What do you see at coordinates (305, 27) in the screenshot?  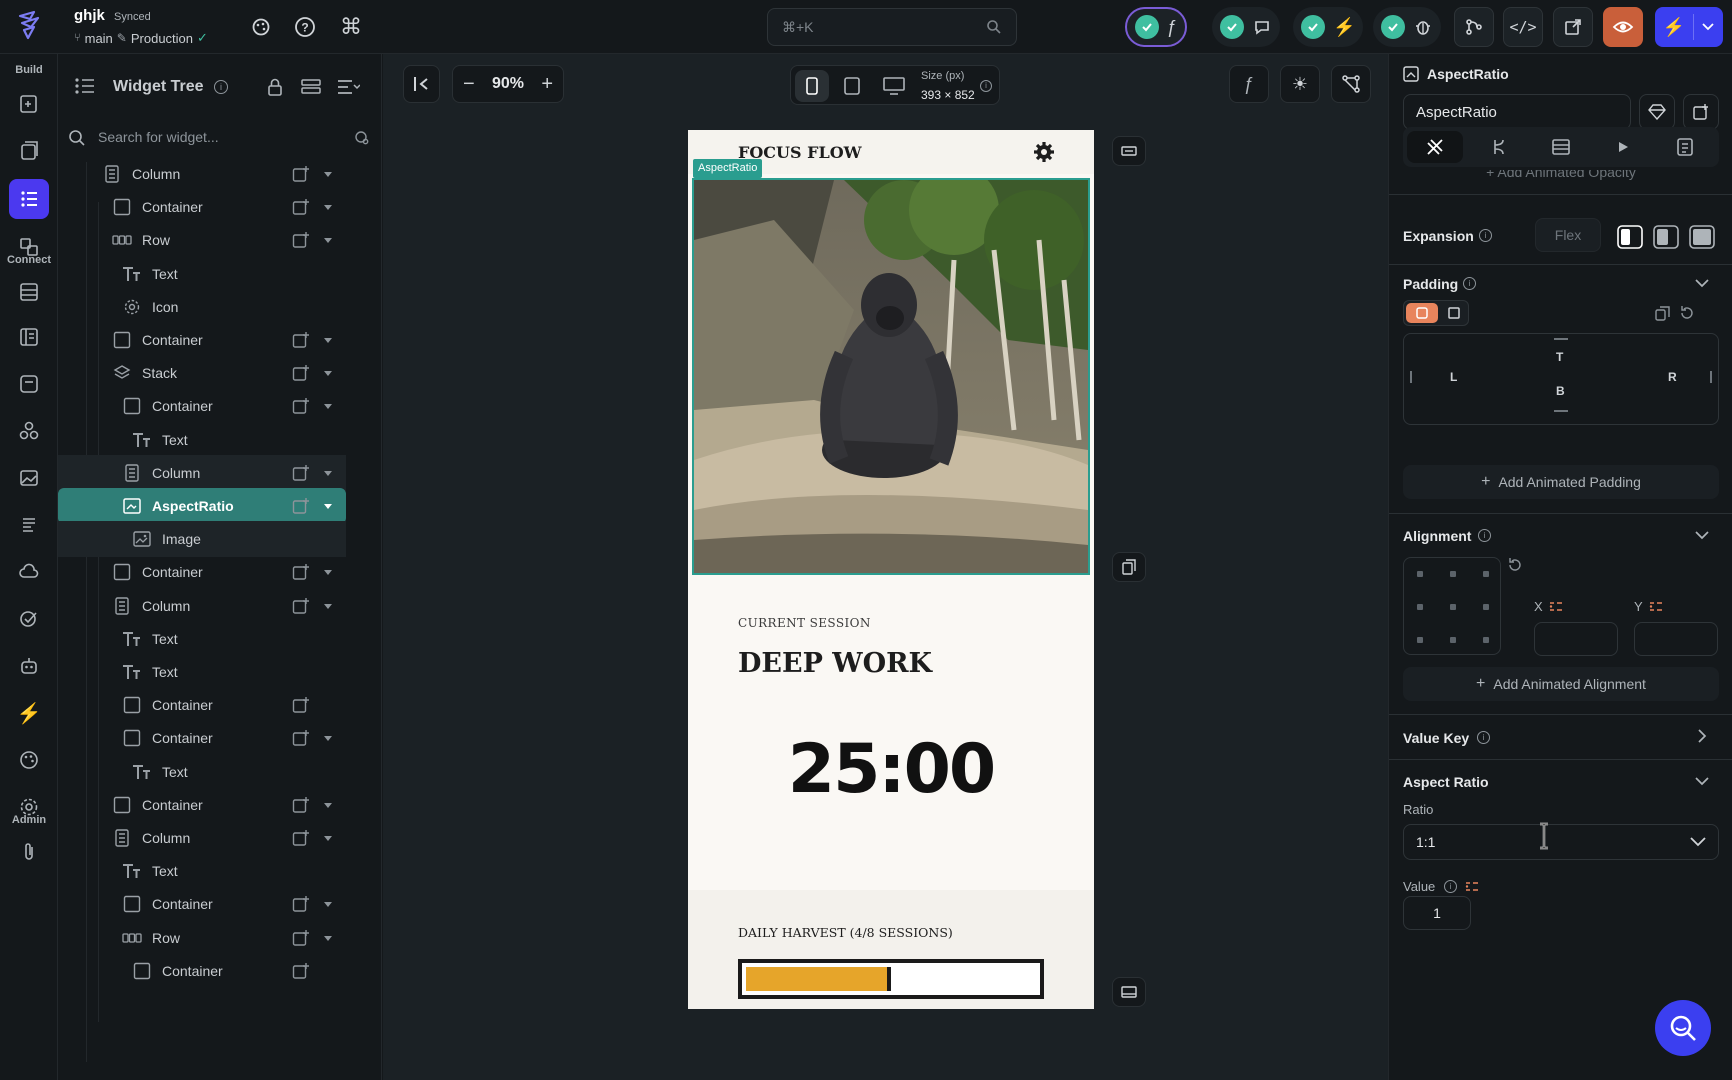 I see `help-icon: ?` at bounding box center [305, 27].